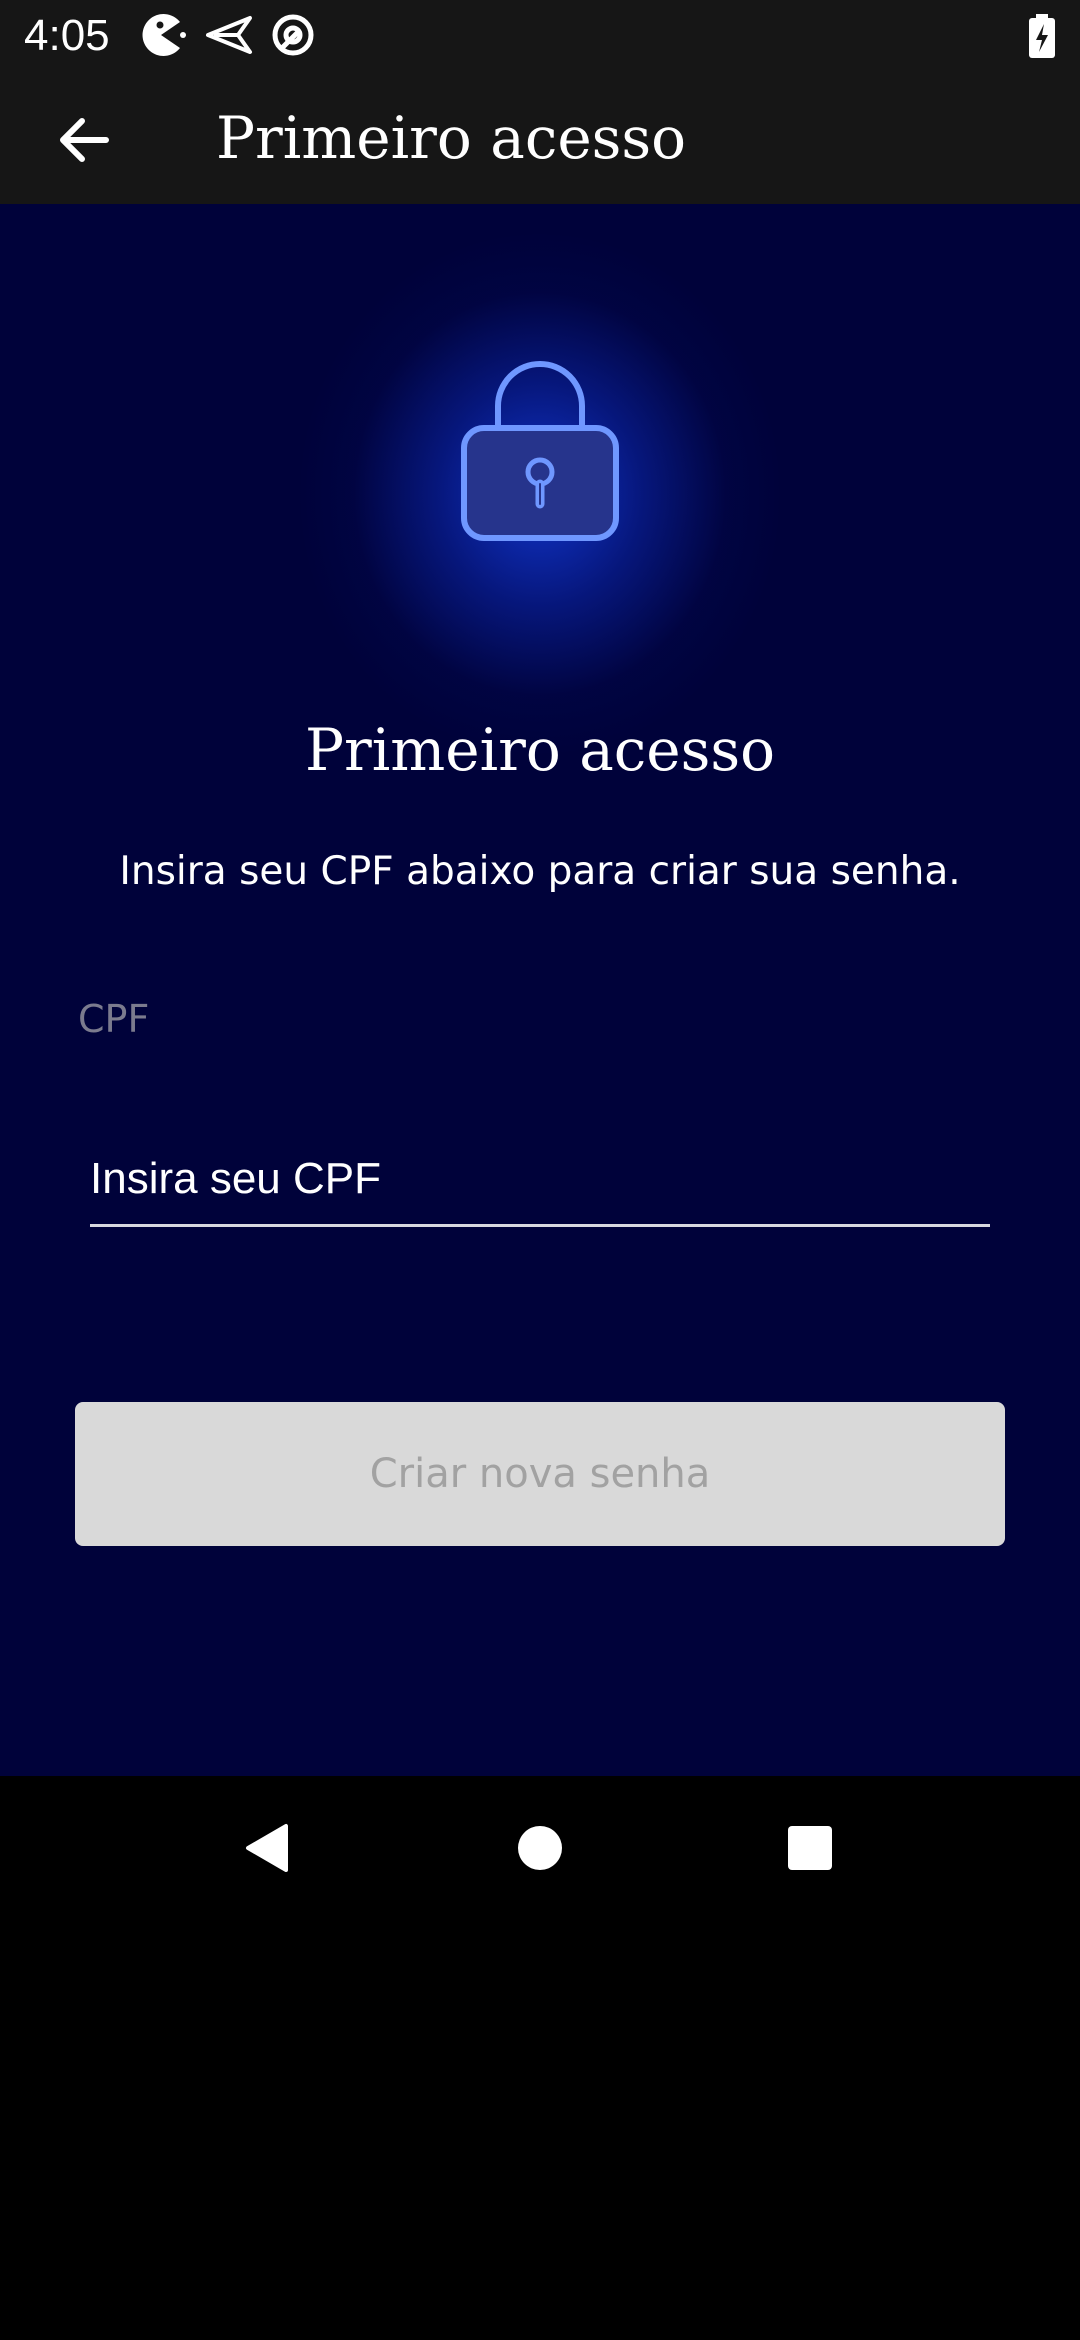 The height and width of the screenshot is (2340, 1080). I want to click on square-recents-icon, so click(810, 1848).